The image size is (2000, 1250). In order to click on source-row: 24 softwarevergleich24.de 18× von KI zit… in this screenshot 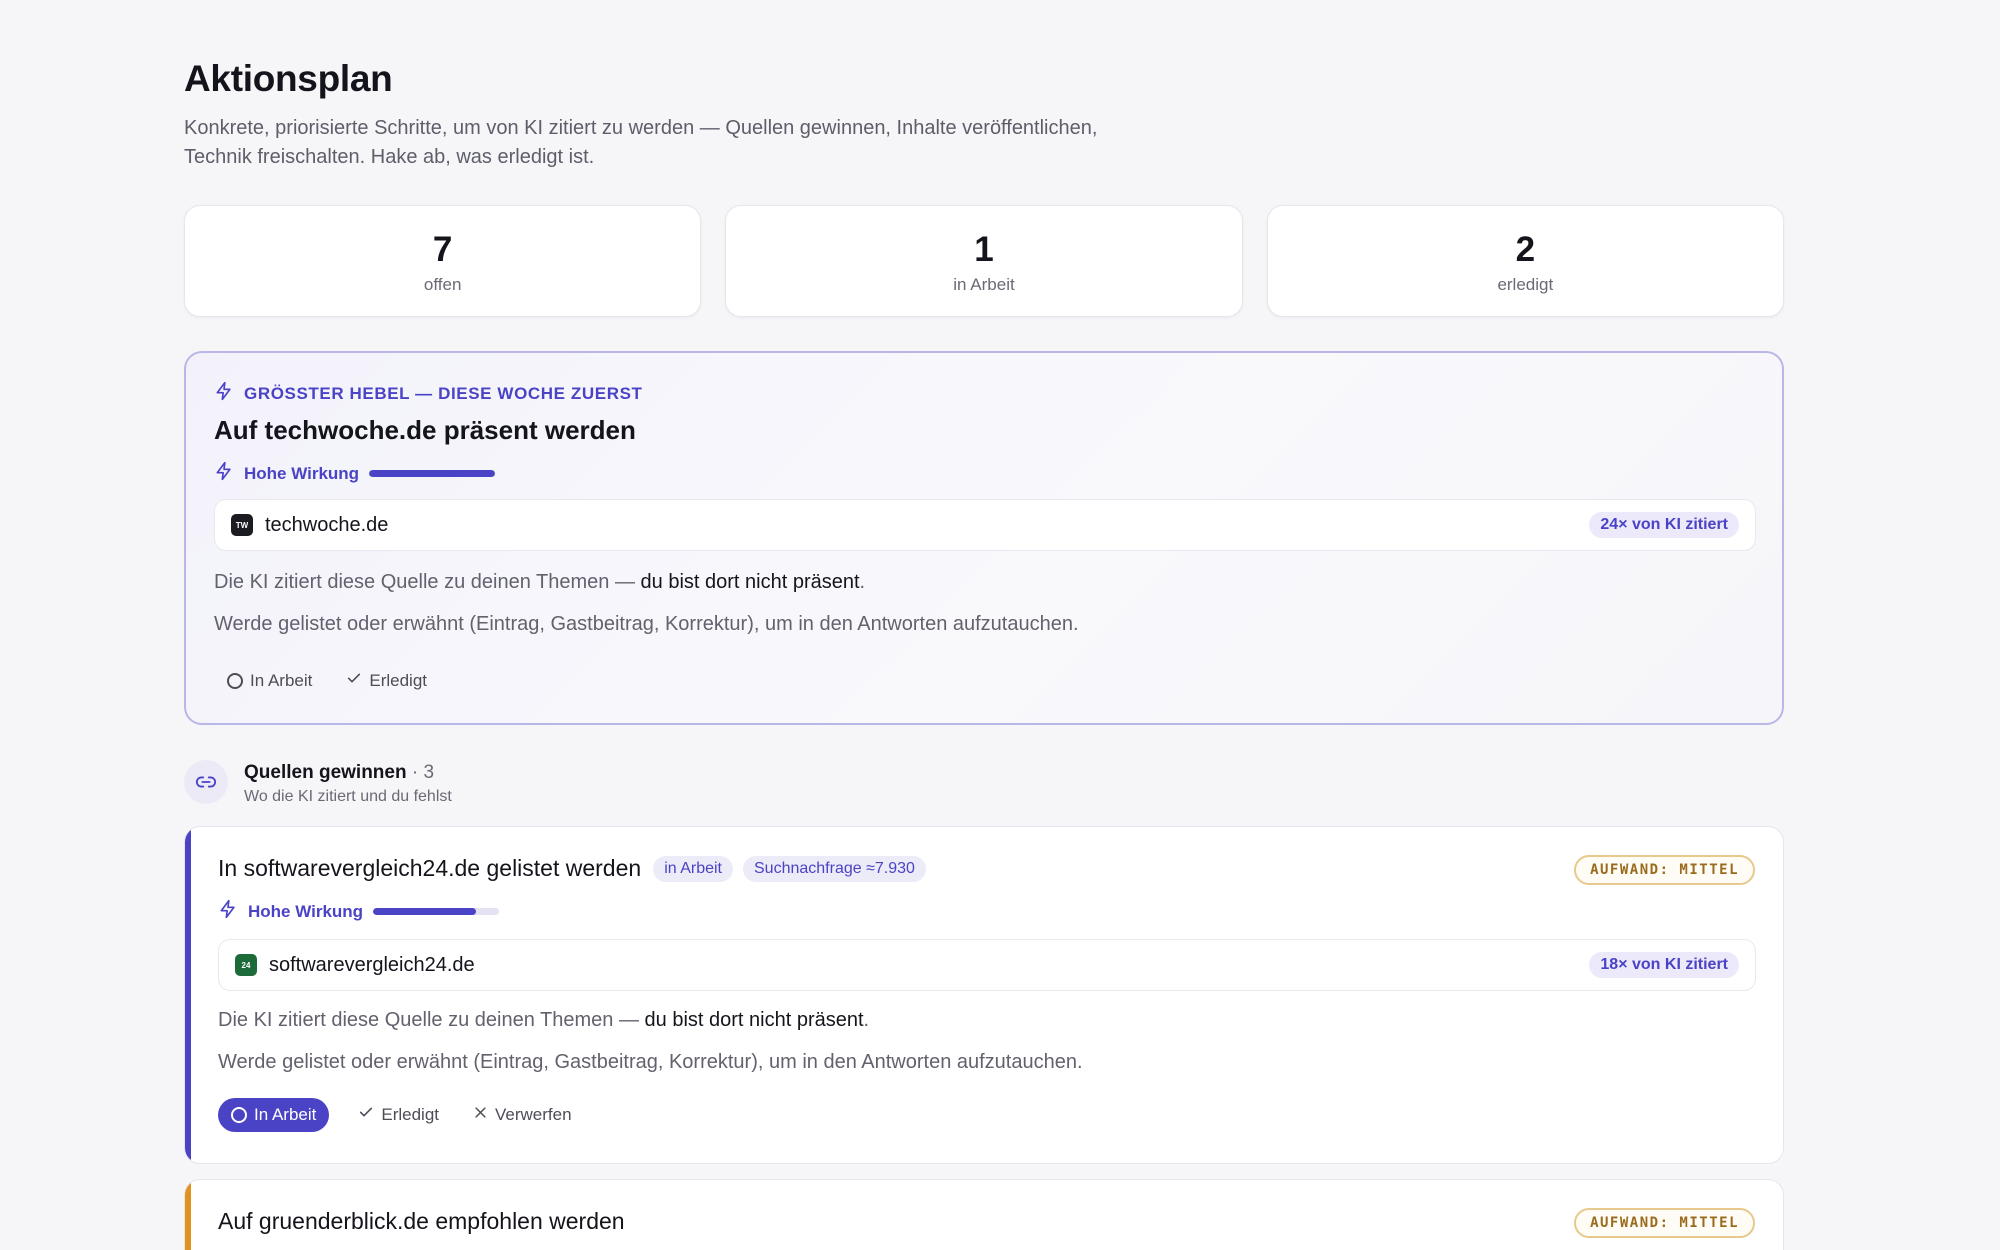, I will do `click(987, 965)`.